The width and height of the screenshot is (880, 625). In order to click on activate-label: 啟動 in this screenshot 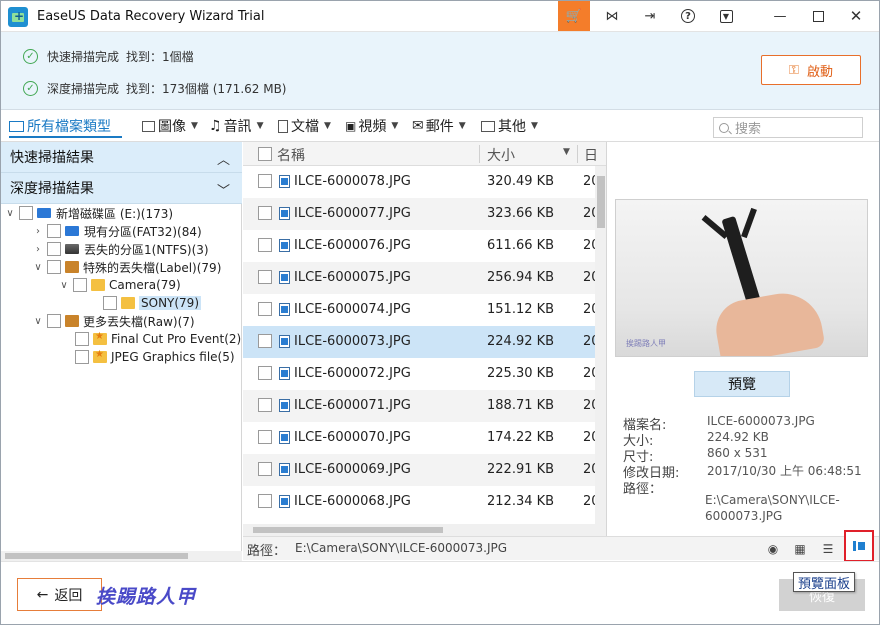, I will do `click(819, 72)`.